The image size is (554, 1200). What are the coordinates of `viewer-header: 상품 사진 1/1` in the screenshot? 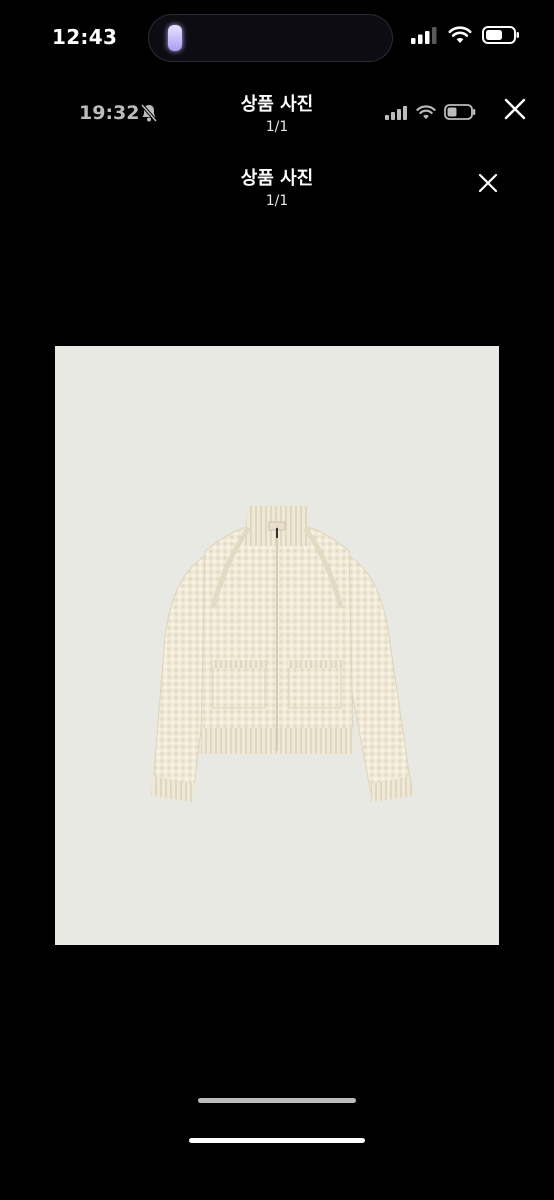 It's located at (277, 189).